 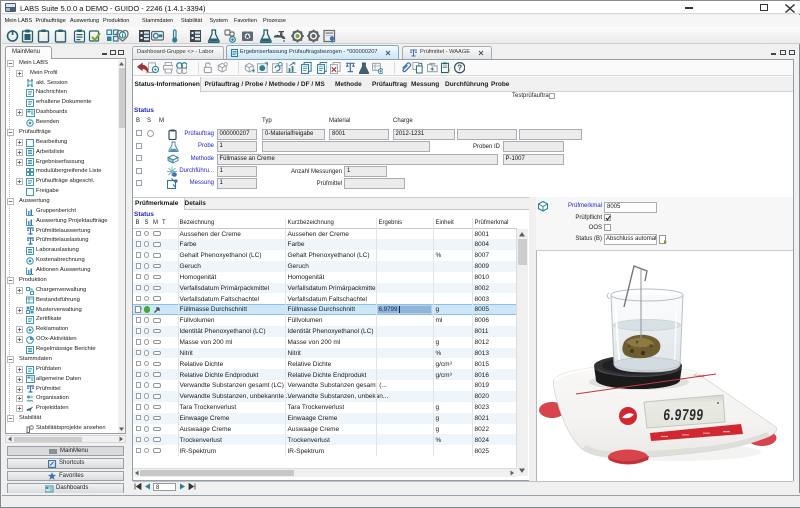 I want to click on svg-text: 6.9799, so click(x=684, y=414).